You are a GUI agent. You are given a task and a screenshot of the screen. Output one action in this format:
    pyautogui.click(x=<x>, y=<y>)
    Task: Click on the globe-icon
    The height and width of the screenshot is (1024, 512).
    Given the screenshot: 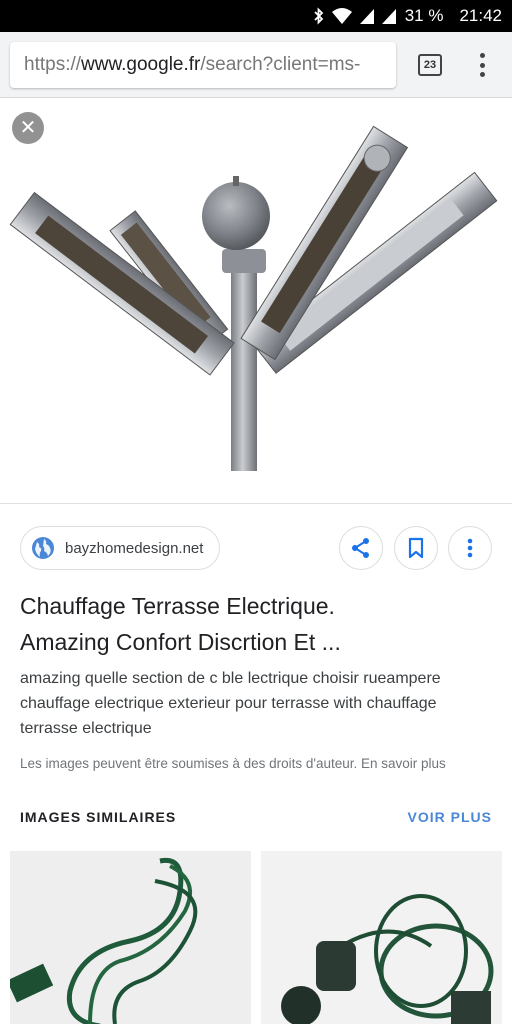 What is the action you would take?
    pyautogui.click(x=43, y=548)
    